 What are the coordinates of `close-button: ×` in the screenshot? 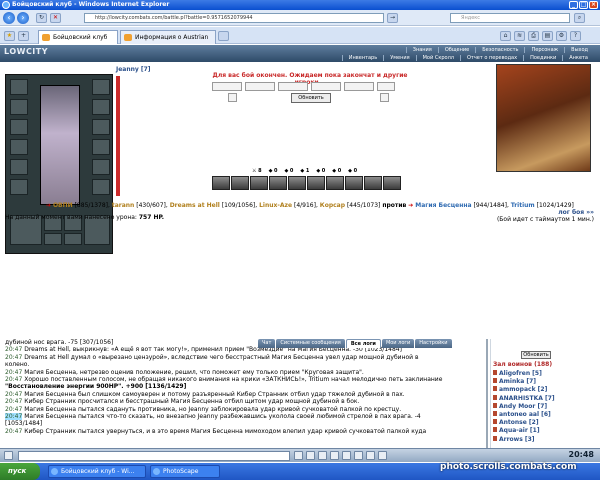 It's located at (593, 5).